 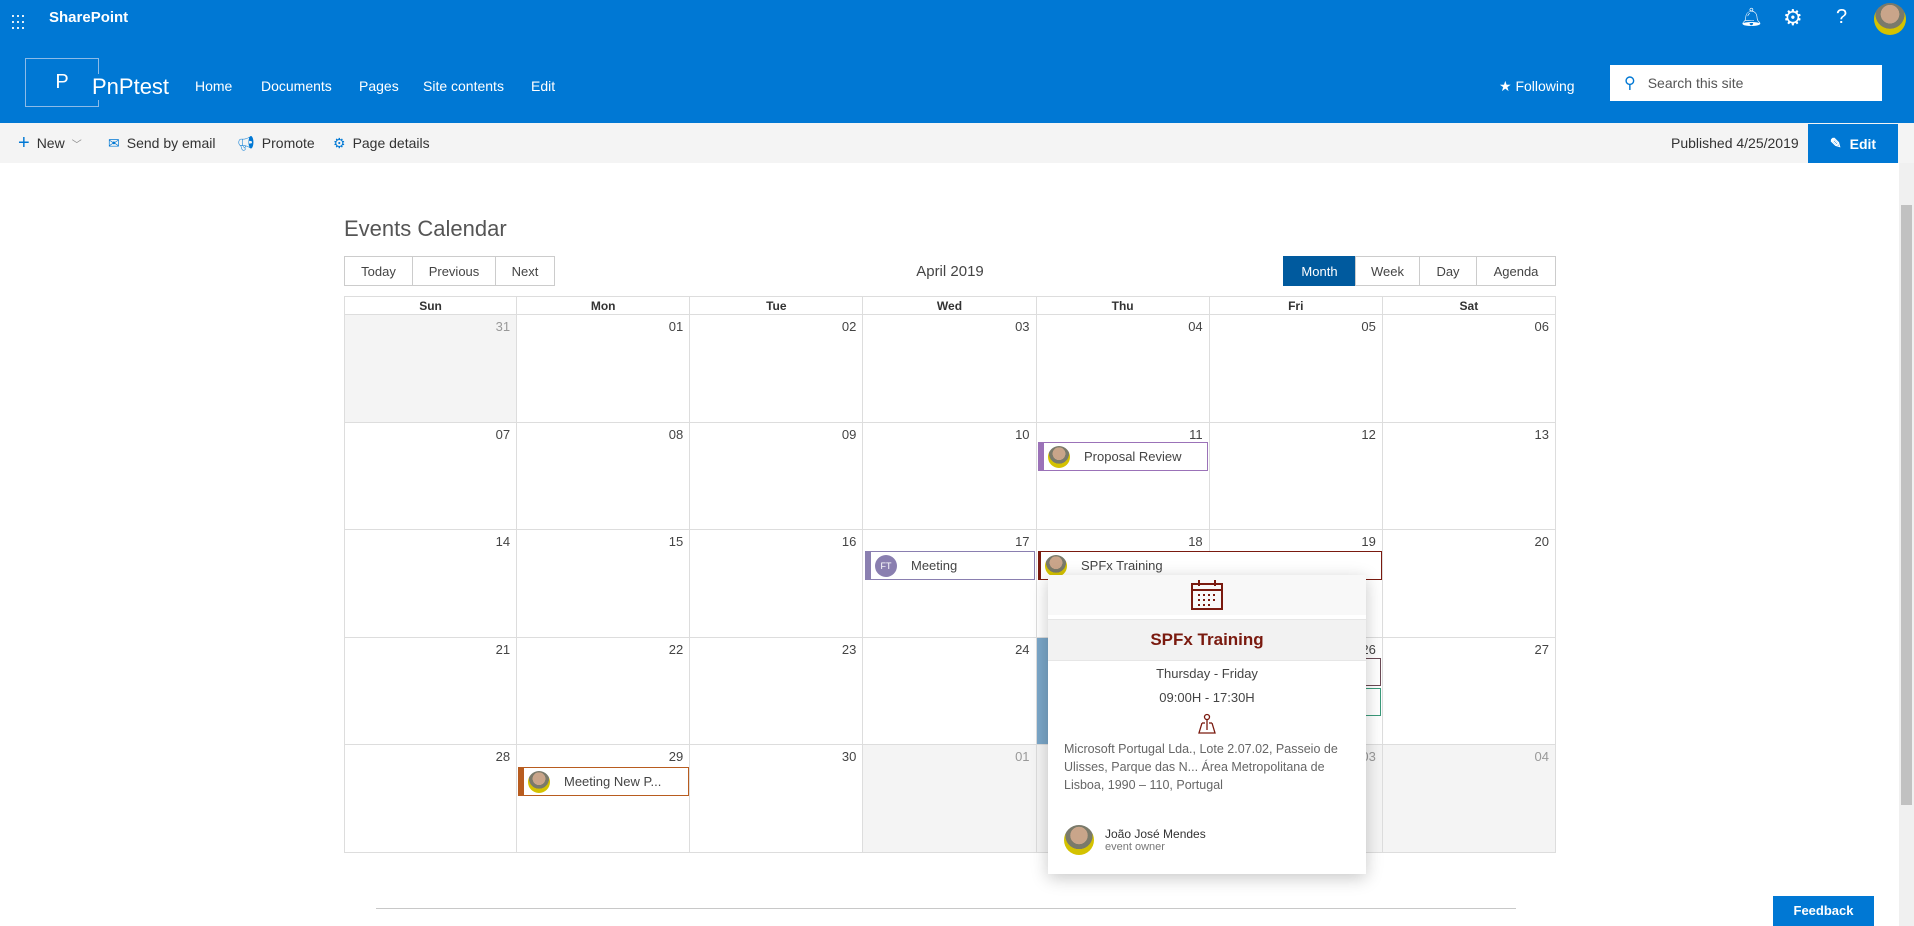 What do you see at coordinates (431, 691) in the screenshot?
I see `day-cell: 21` at bounding box center [431, 691].